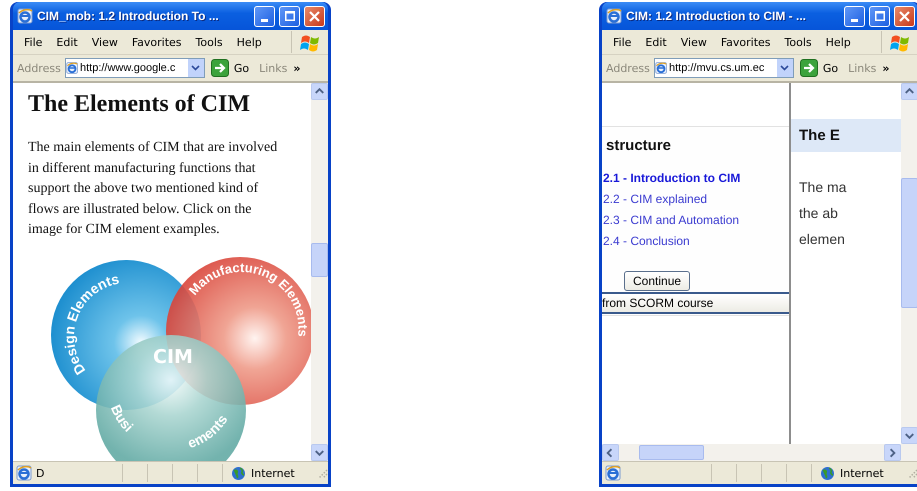  What do you see at coordinates (695, 199) in the screenshot?
I see `navigation-link: 2.2 - CIM explained` at bounding box center [695, 199].